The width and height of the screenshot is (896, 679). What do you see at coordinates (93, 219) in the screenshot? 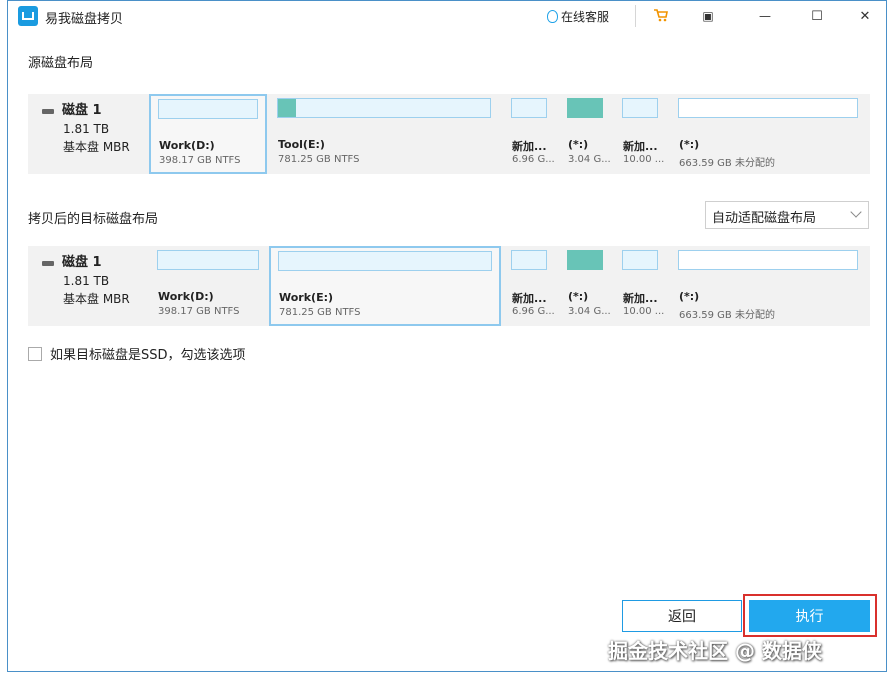
I see `target-layout-label: 拷贝后的目标磁盘布局` at bounding box center [93, 219].